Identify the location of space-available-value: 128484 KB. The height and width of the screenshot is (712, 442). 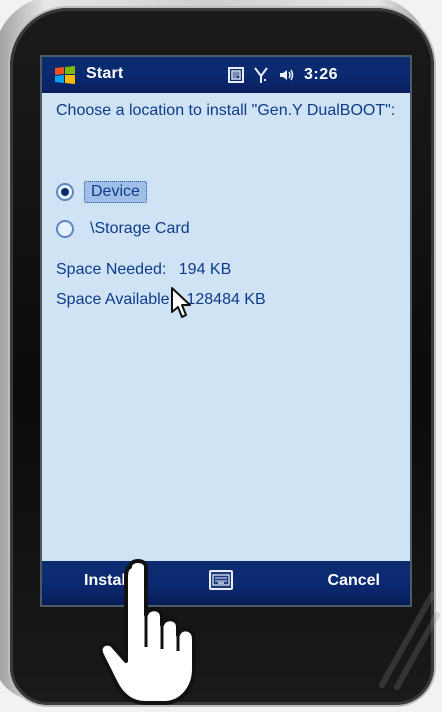
(226, 299).